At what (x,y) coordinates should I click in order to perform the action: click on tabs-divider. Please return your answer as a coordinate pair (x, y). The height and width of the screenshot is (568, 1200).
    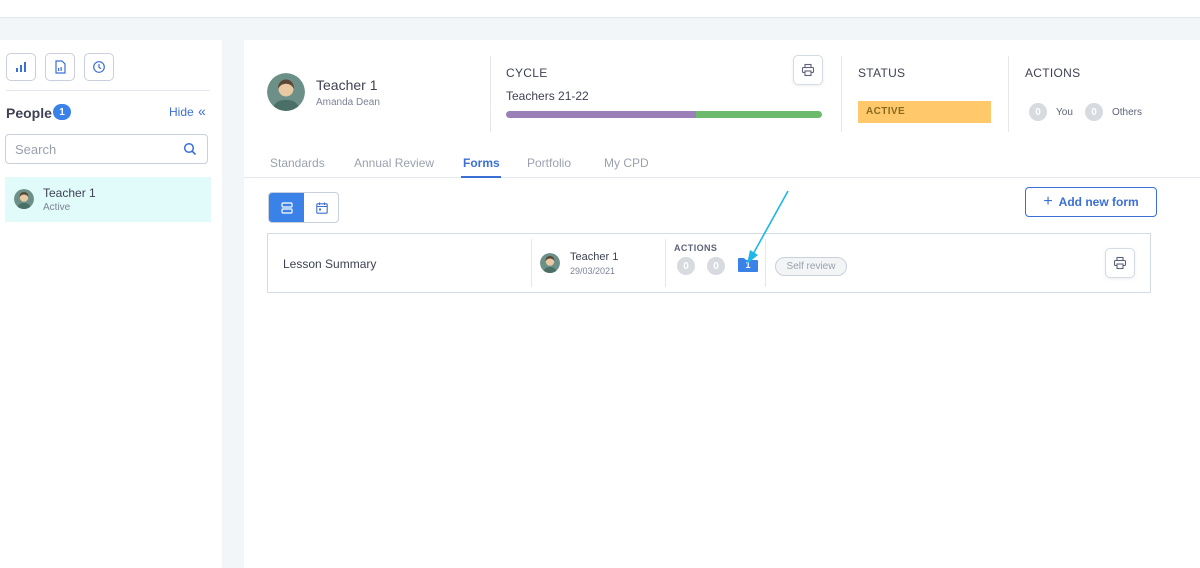
    Looking at the image, I should click on (722, 177).